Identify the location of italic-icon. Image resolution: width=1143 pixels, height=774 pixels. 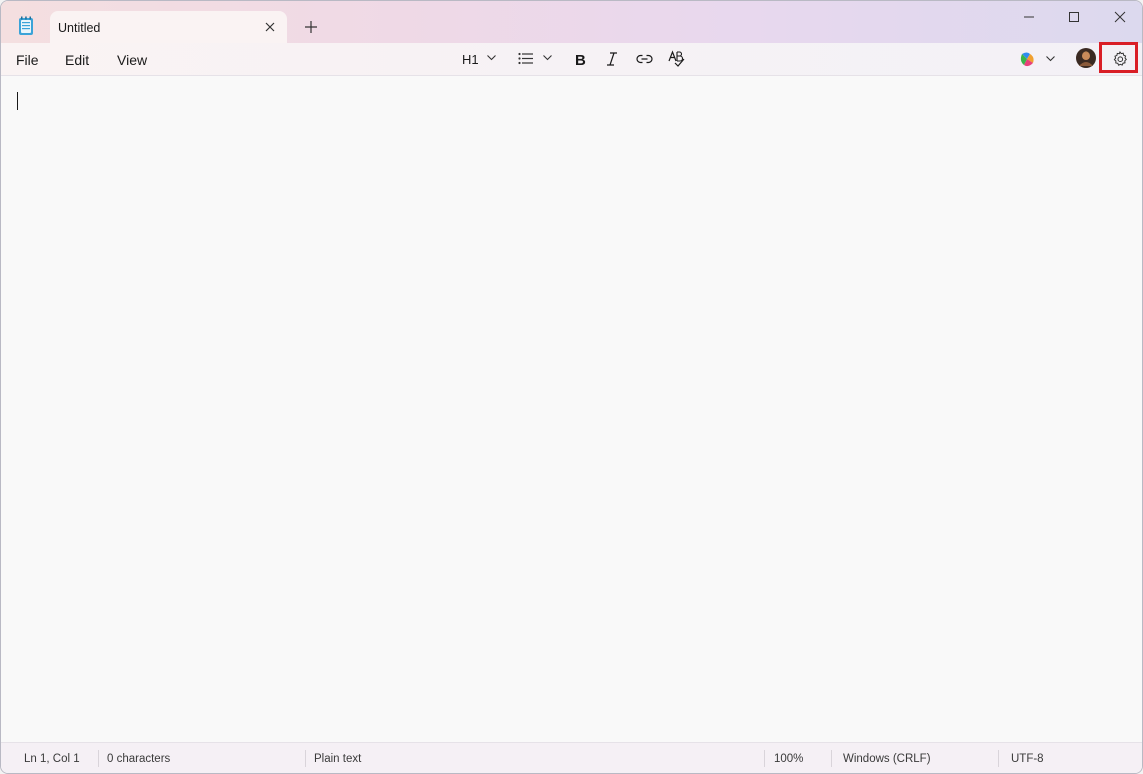
(612, 59).